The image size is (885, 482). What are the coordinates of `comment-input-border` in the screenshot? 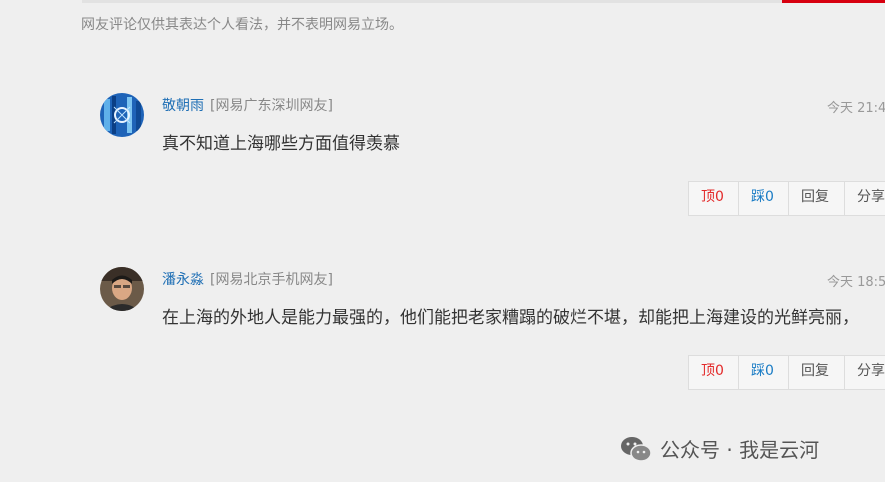 It's located at (432, 1).